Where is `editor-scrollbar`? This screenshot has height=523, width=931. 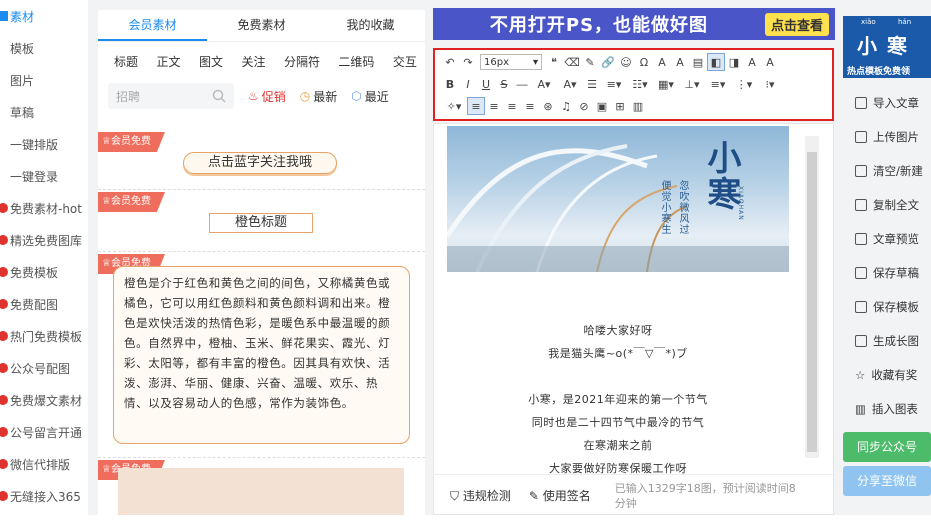
editor-scrollbar is located at coordinates (812, 297).